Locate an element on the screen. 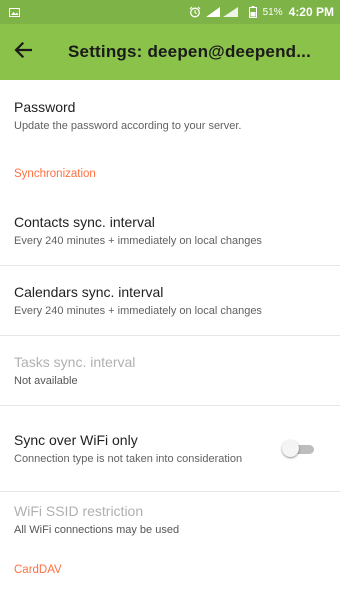  svg-text: 1 is located at coordinates (228, 11).